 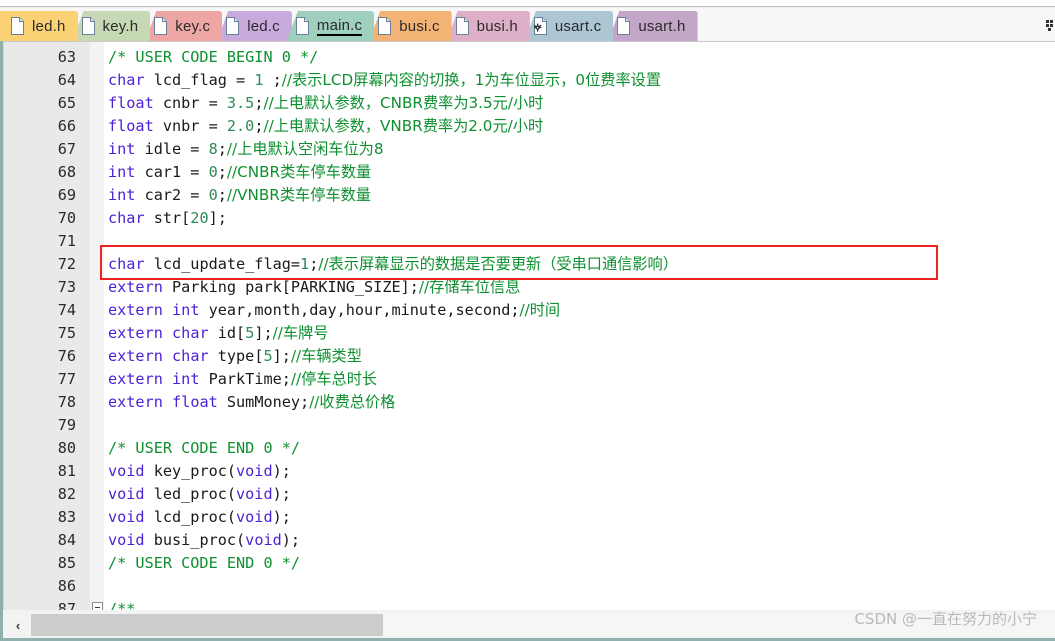 What do you see at coordinates (213, 57) in the screenshot?
I see `code-line-text: /* USER CODE BEGIN 0 */` at bounding box center [213, 57].